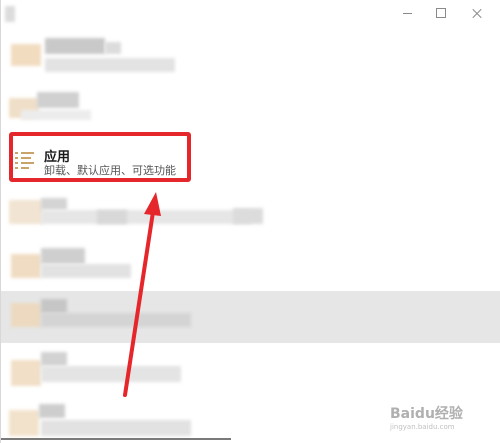 This screenshot has height=443, width=500. Describe the element at coordinates (250, 317) in the screenshot. I see `settings-item-selected` at that location.